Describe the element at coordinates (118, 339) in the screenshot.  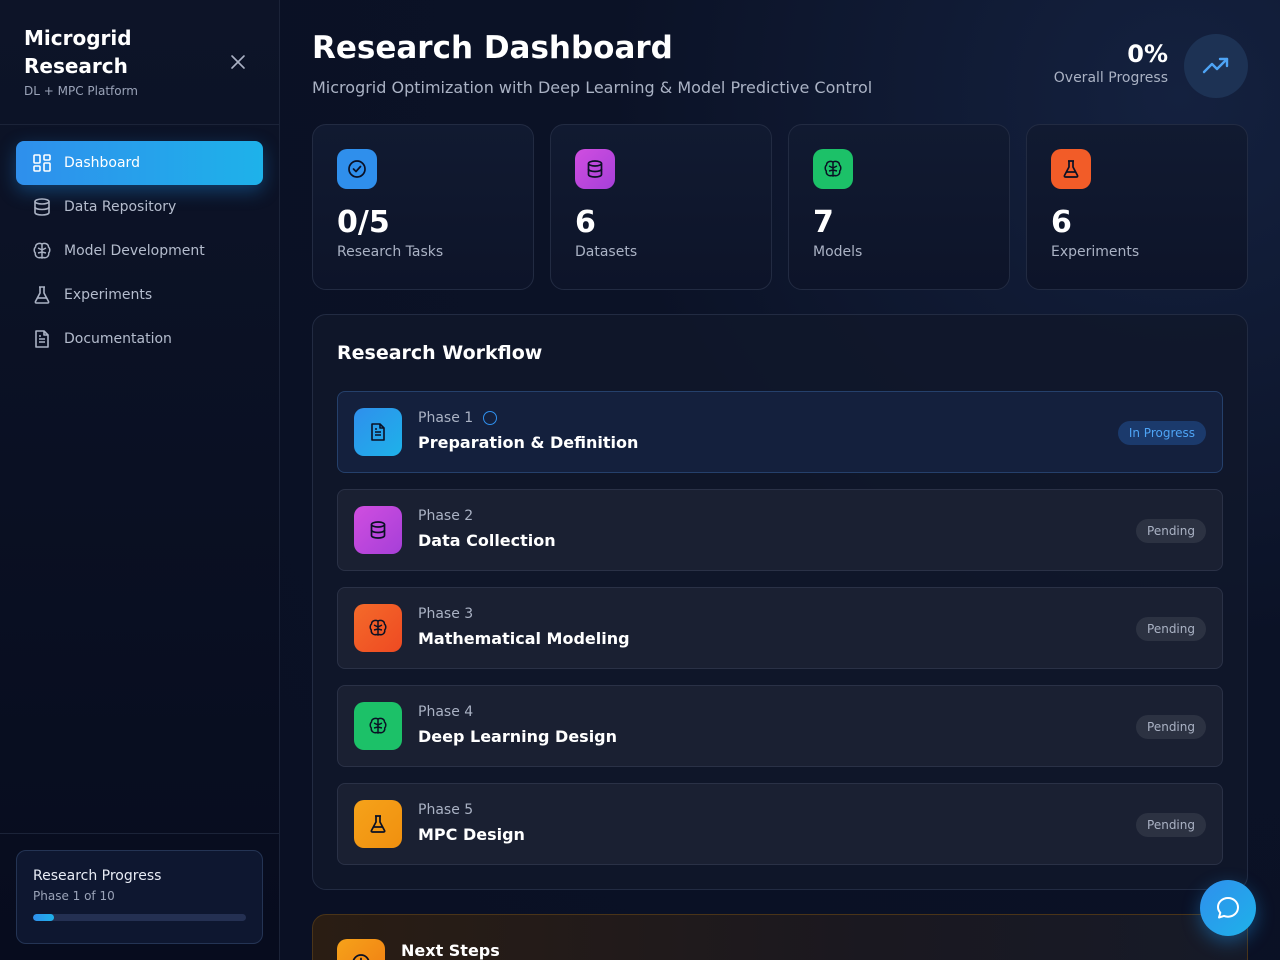
I see `sidebar-item-label: Documentation` at that location.